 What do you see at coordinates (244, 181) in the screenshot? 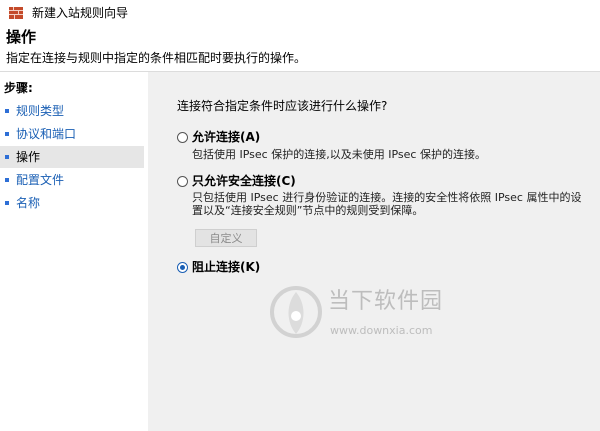
I see `allow-secure-connection-label: 只允许安全连接(C)` at bounding box center [244, 181].